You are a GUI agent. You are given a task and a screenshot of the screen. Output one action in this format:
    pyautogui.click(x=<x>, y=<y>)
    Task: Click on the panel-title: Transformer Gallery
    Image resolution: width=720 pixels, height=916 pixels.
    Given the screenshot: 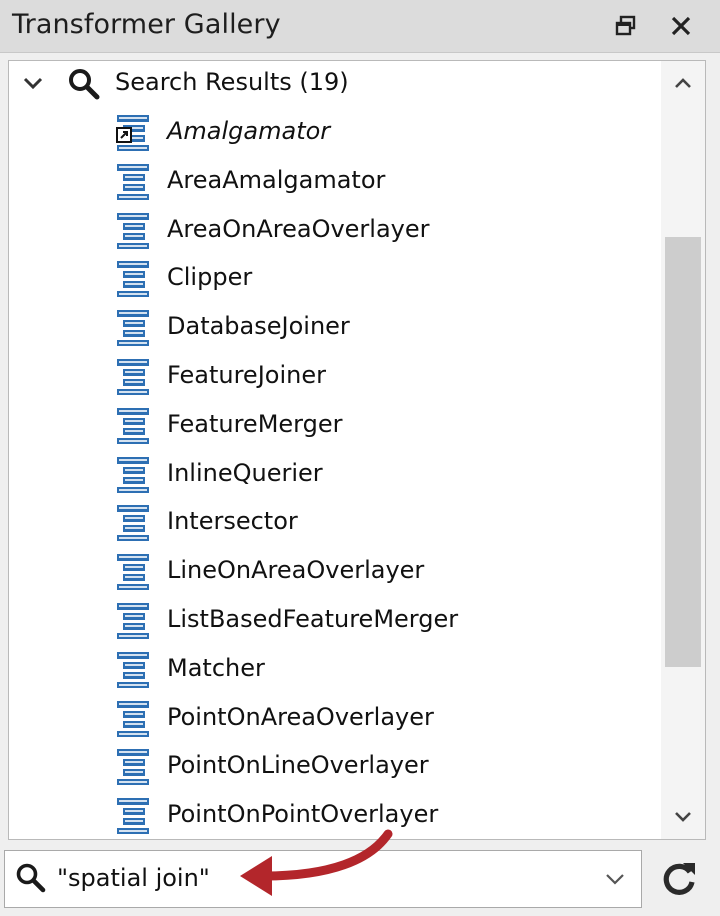 What is the action you would take?
    pyautogui.click(x=146, y=24)
    